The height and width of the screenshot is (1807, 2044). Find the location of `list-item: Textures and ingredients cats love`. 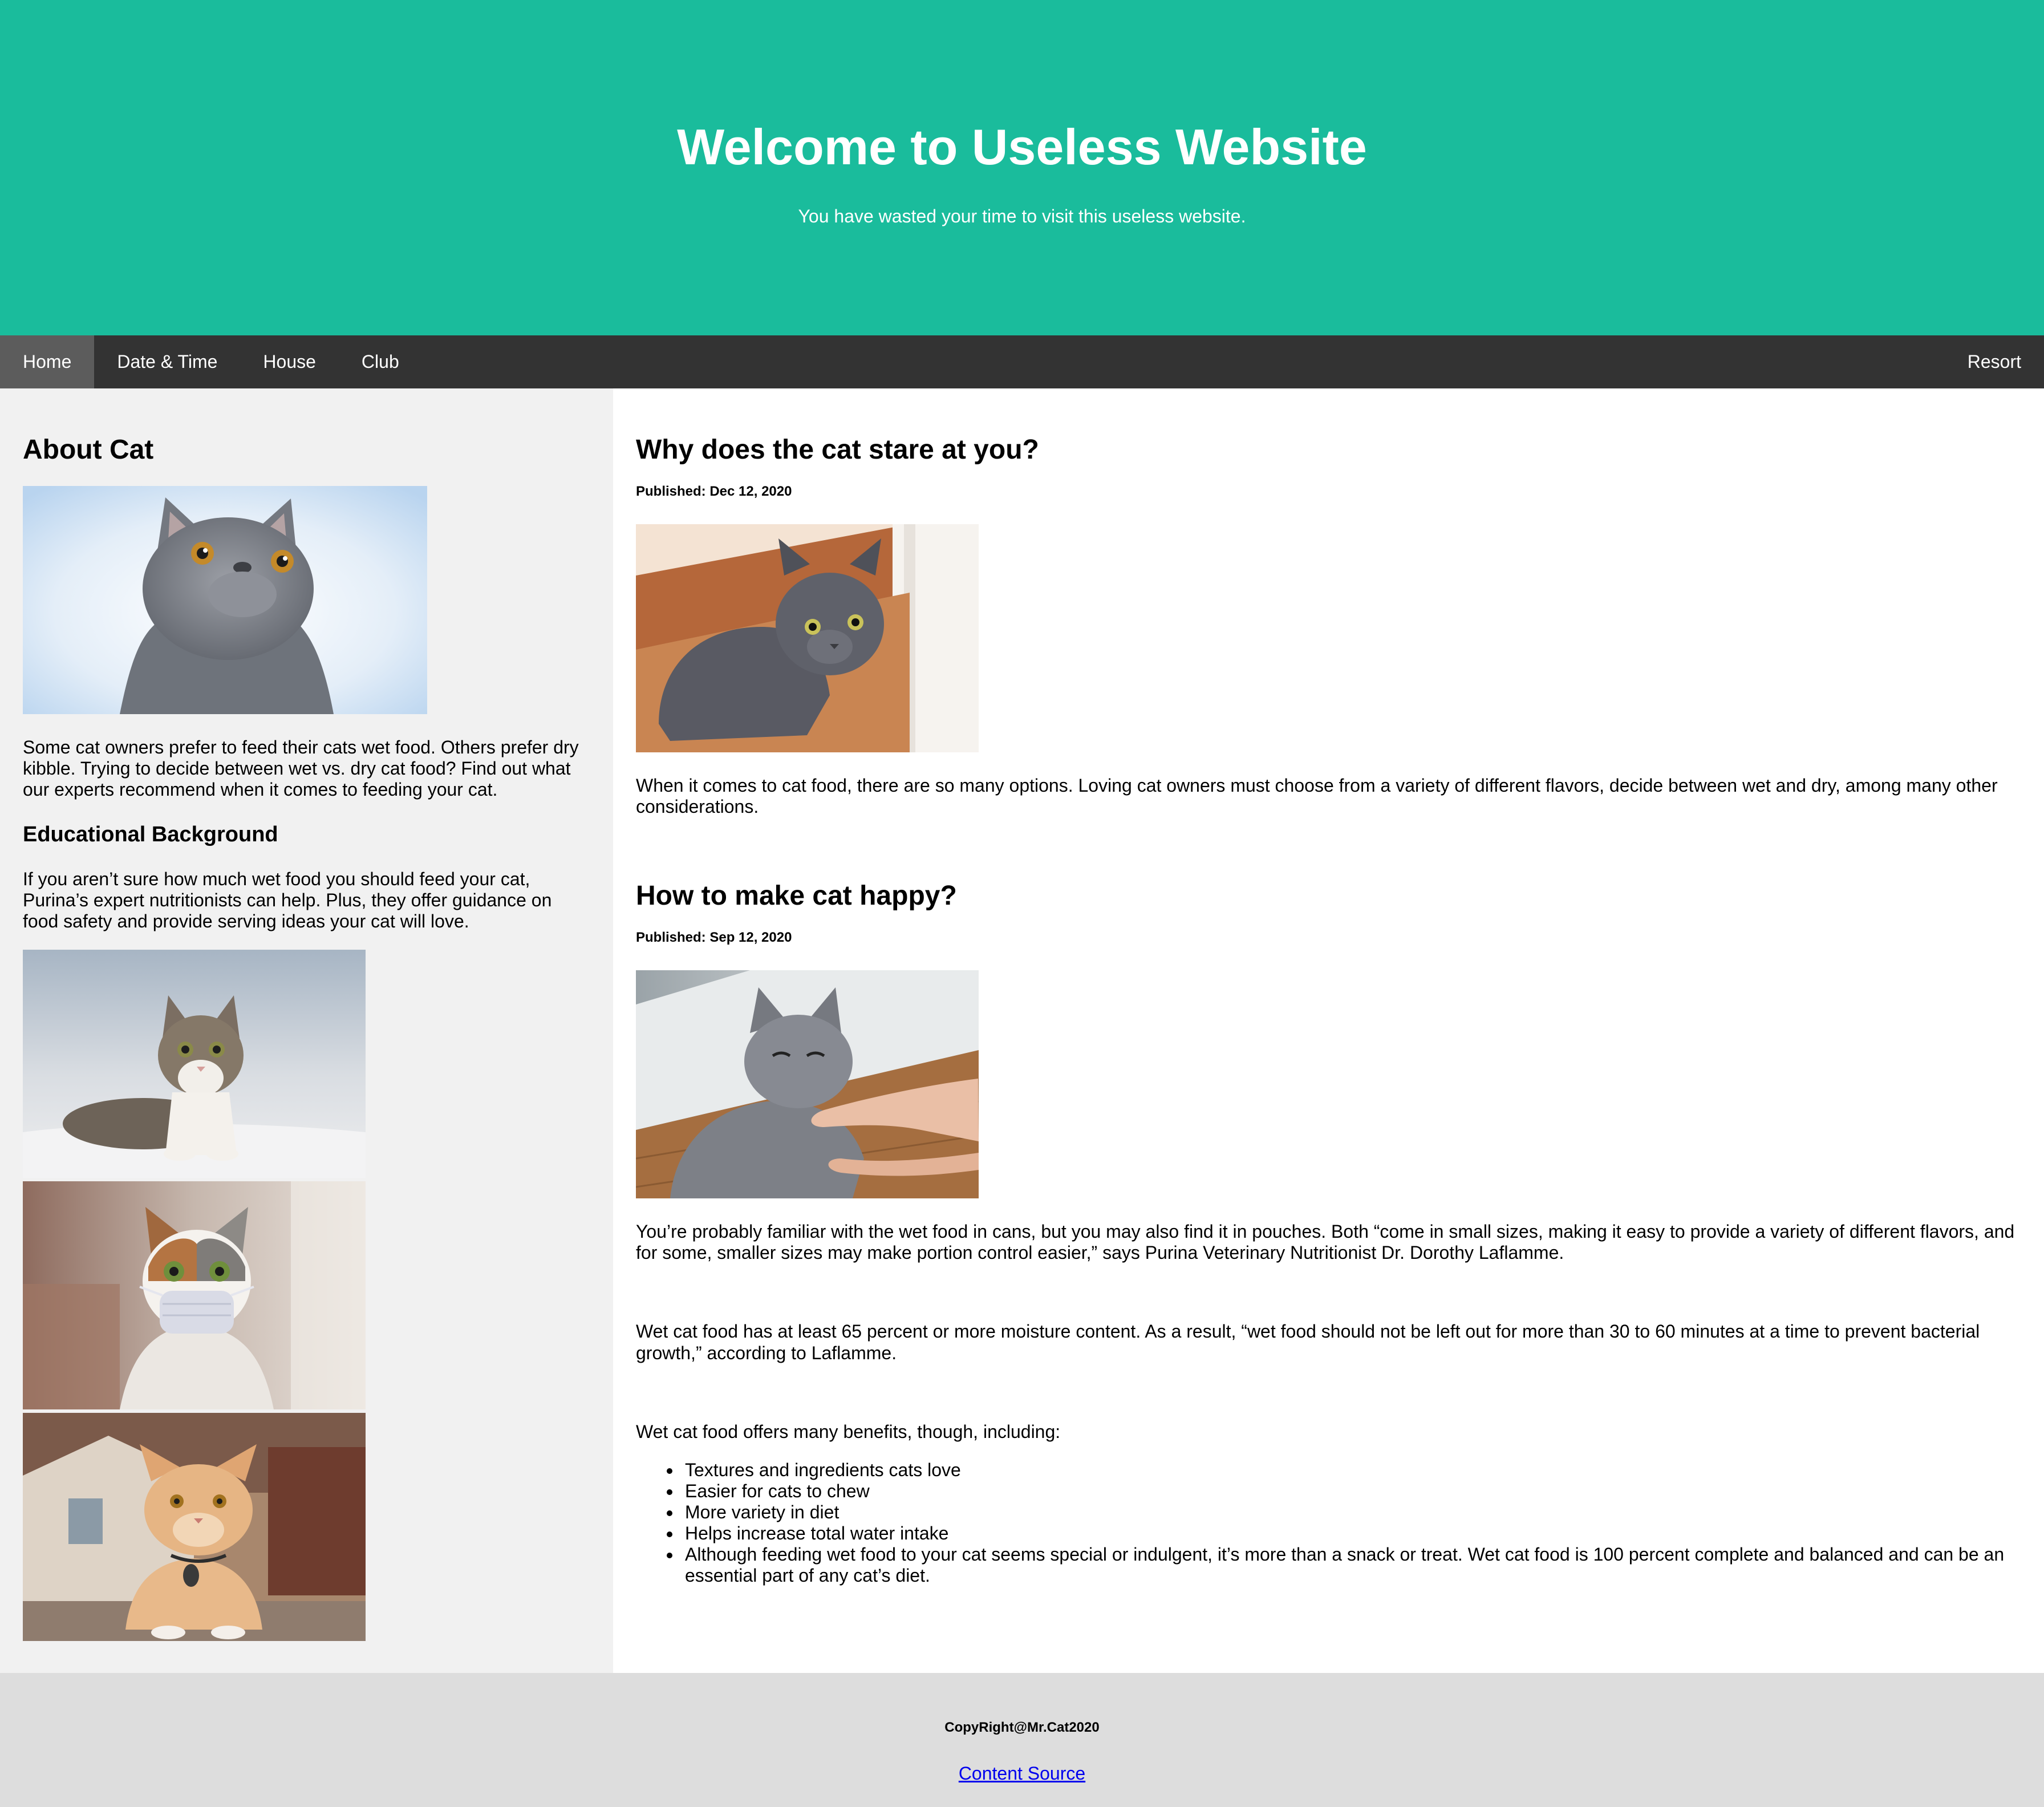

list-item: Textures and ingredients cats love is located at coordinates (1351, 1470).